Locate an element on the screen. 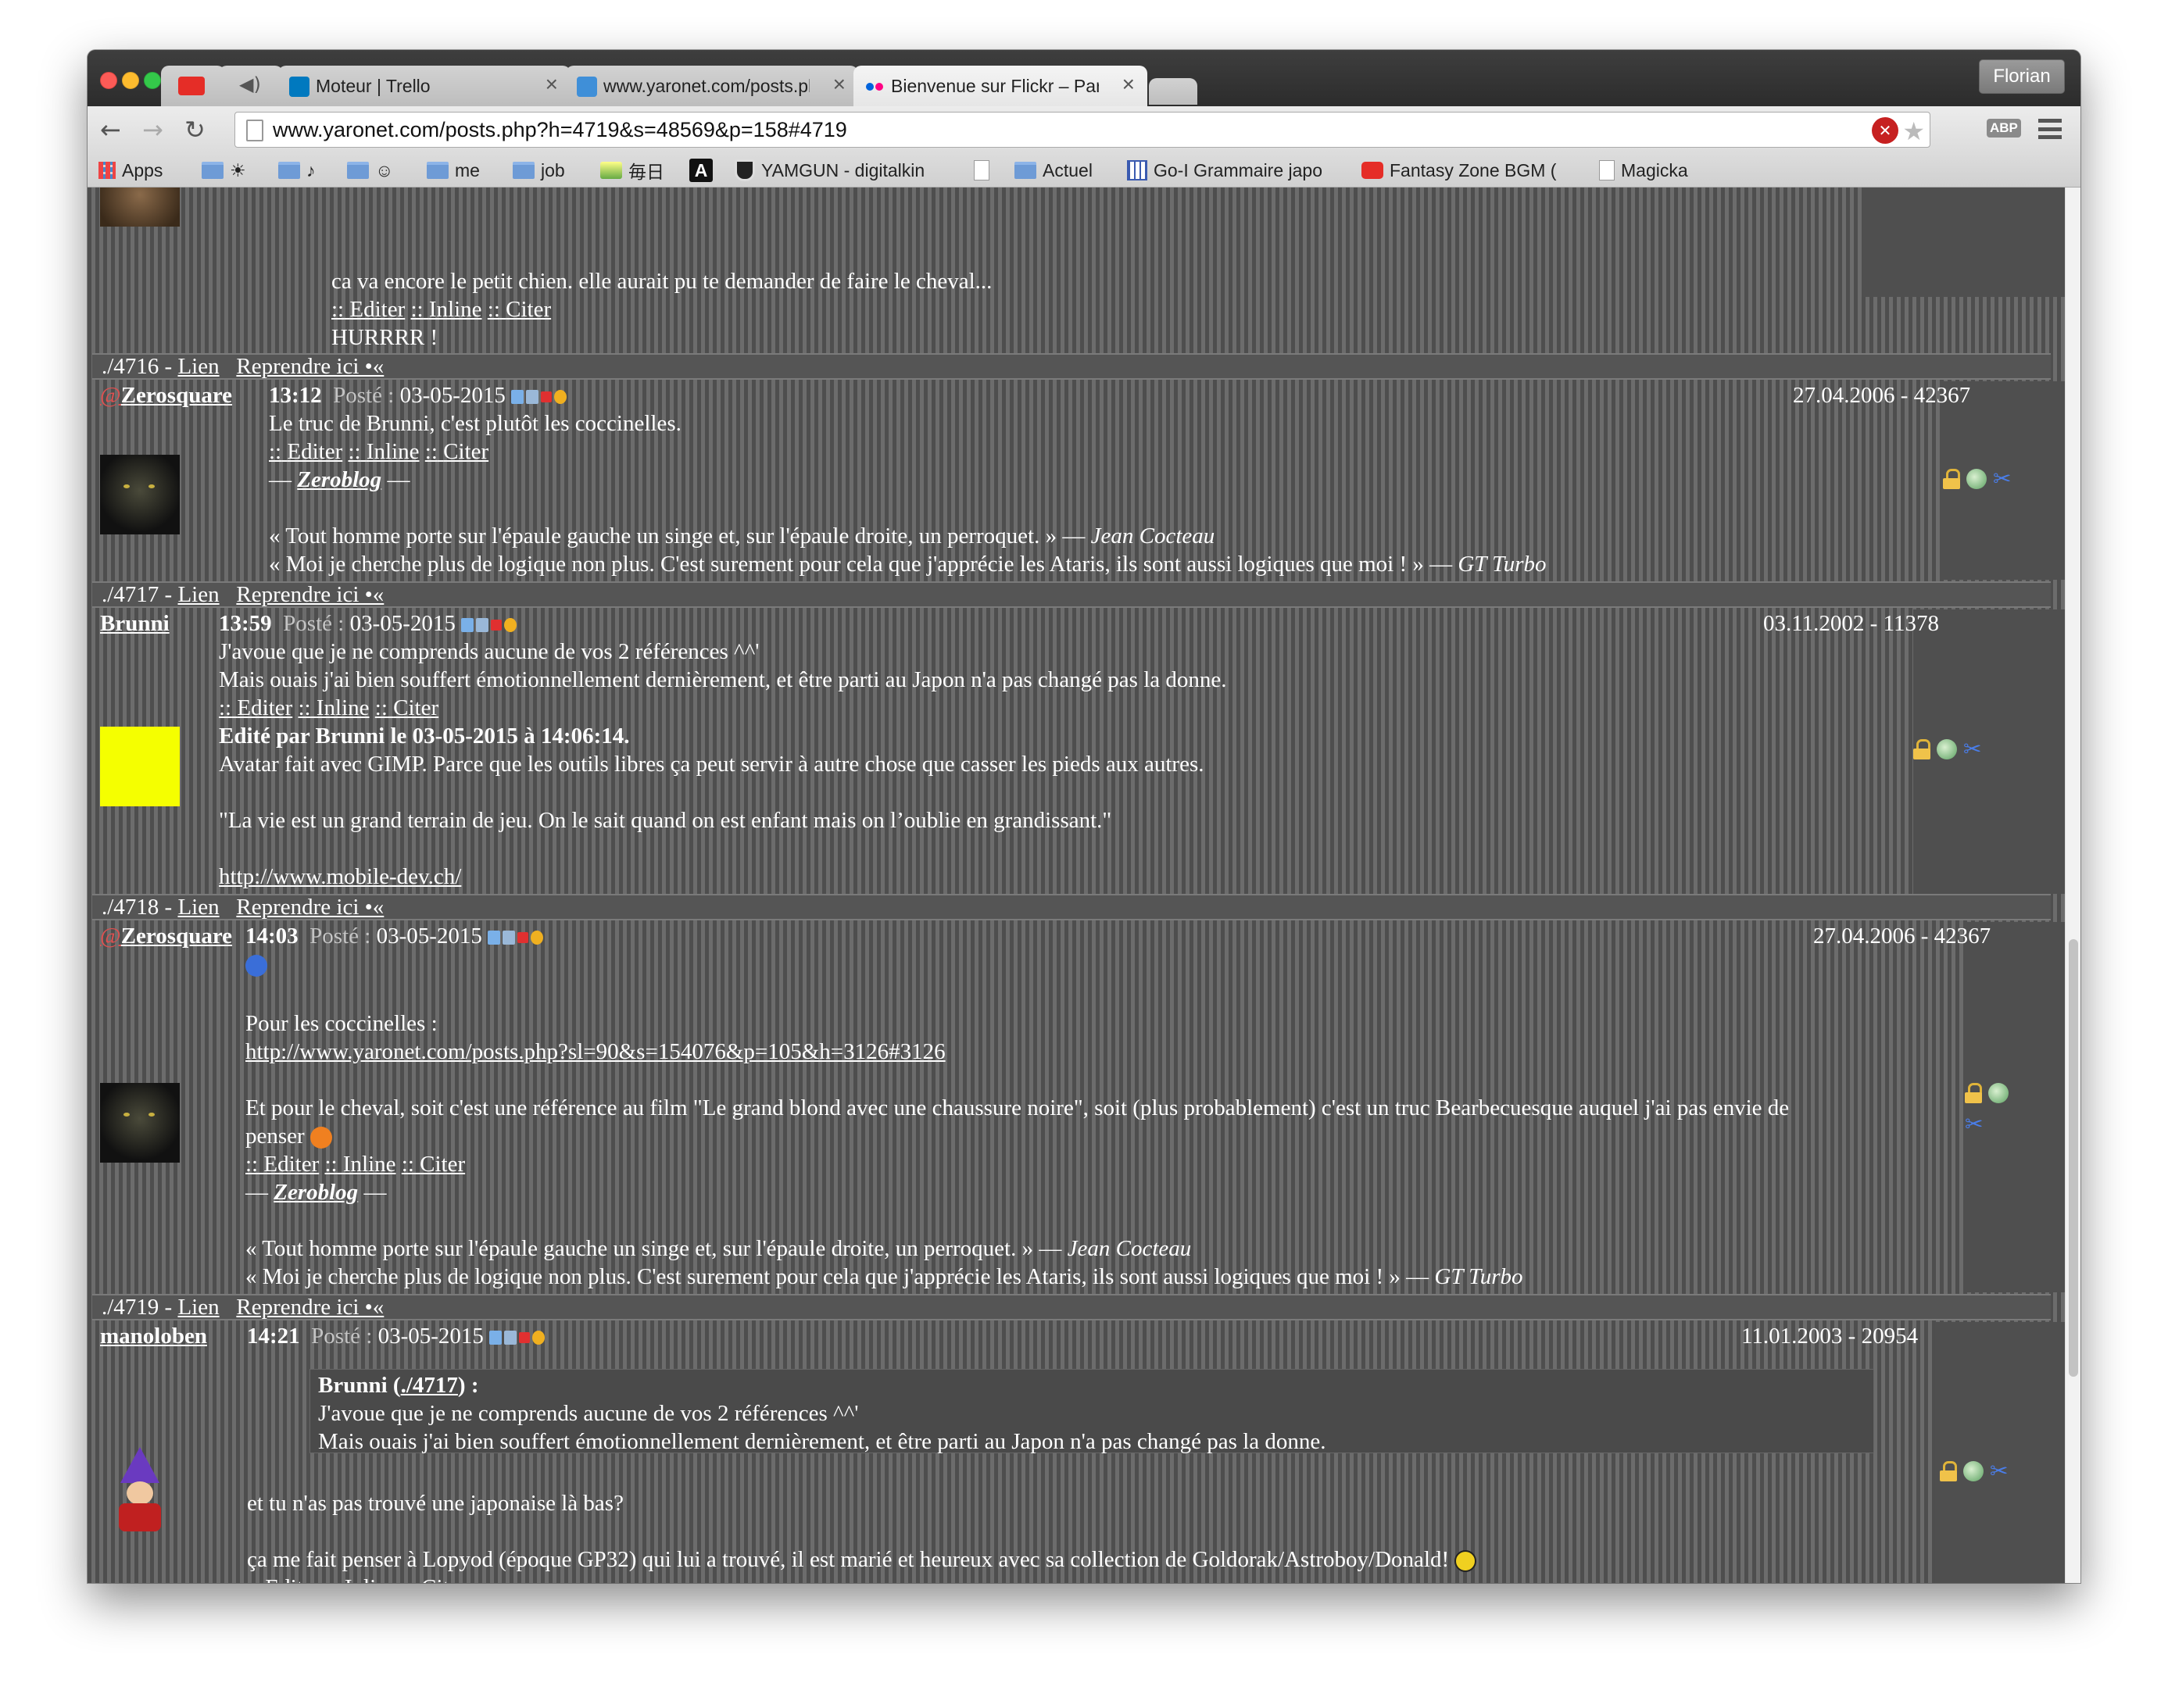 The height and width of the screenshot is (1708, 2168). bookmark-apps: Apps is located at coordinates (130, 170).